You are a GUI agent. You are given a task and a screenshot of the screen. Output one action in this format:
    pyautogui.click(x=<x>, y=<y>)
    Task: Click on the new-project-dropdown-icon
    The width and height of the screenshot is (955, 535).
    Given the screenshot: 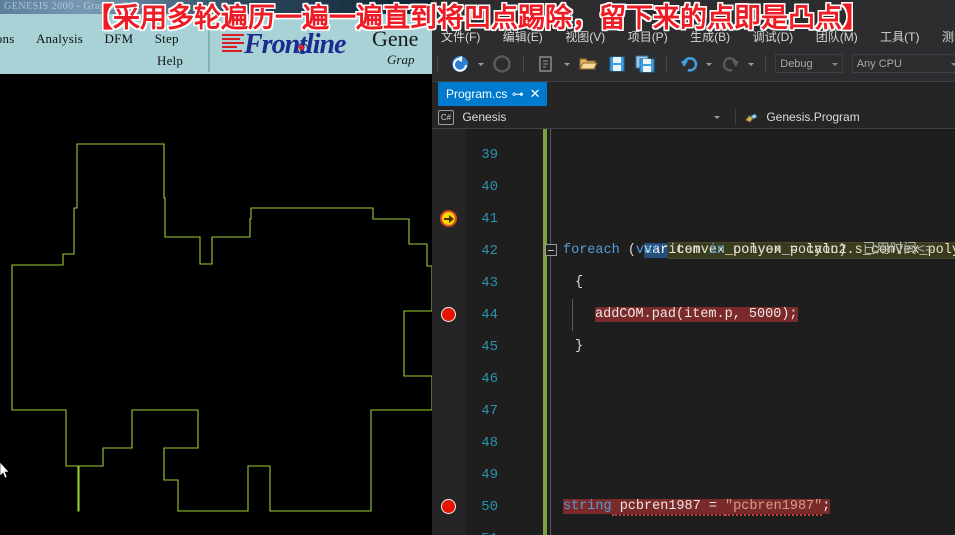 What is the action you would take?
    pyautogui.click(x=566, y=64)
    